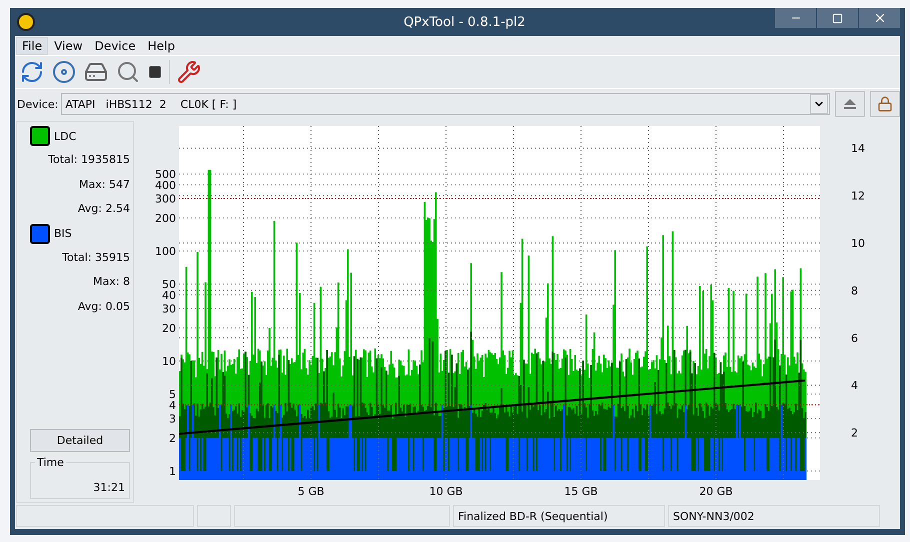 The height and width of the screenshot is (542, 910). I want to click on menu-item: File, so click(32, 45).